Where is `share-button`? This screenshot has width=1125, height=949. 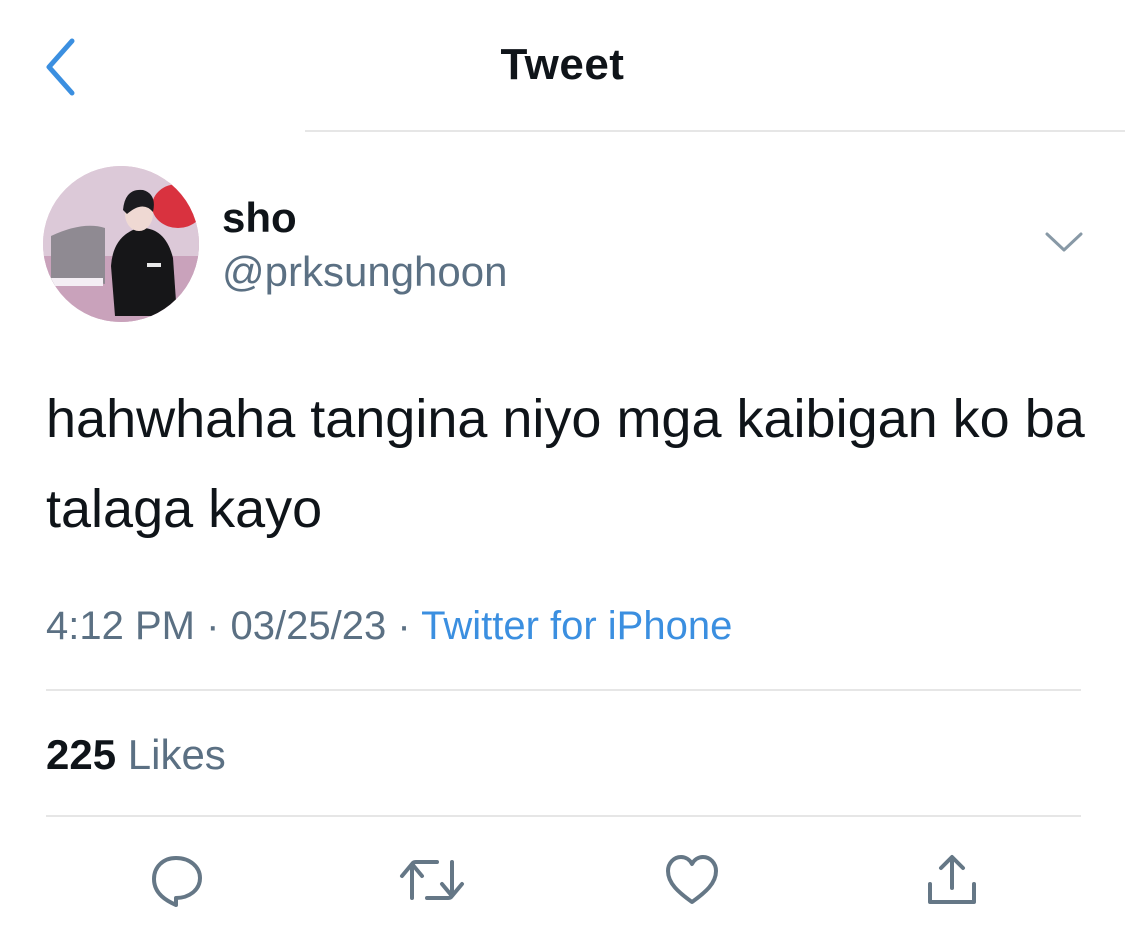 share-button is located at coordinates (952, 880).